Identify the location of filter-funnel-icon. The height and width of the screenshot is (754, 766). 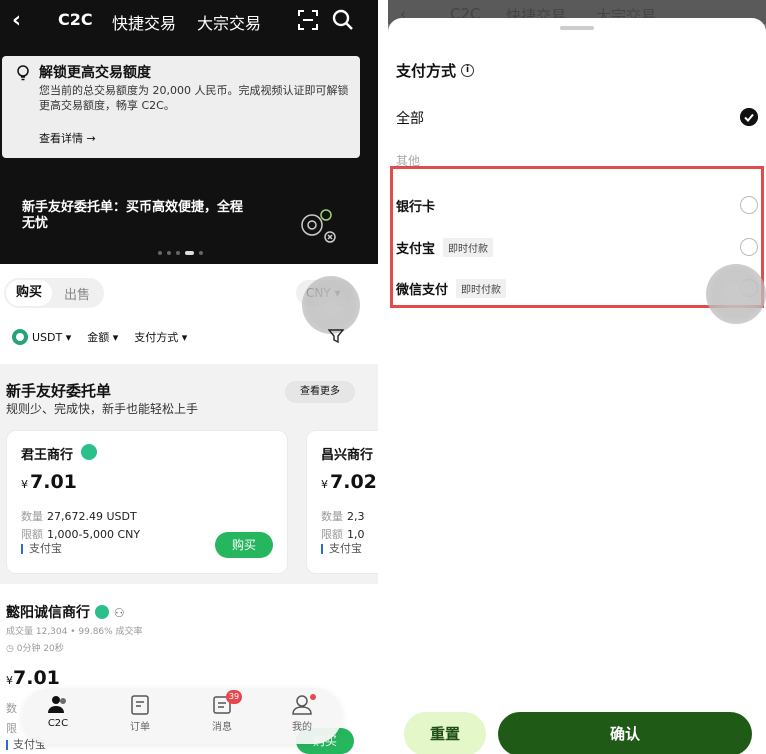
(336, 336).